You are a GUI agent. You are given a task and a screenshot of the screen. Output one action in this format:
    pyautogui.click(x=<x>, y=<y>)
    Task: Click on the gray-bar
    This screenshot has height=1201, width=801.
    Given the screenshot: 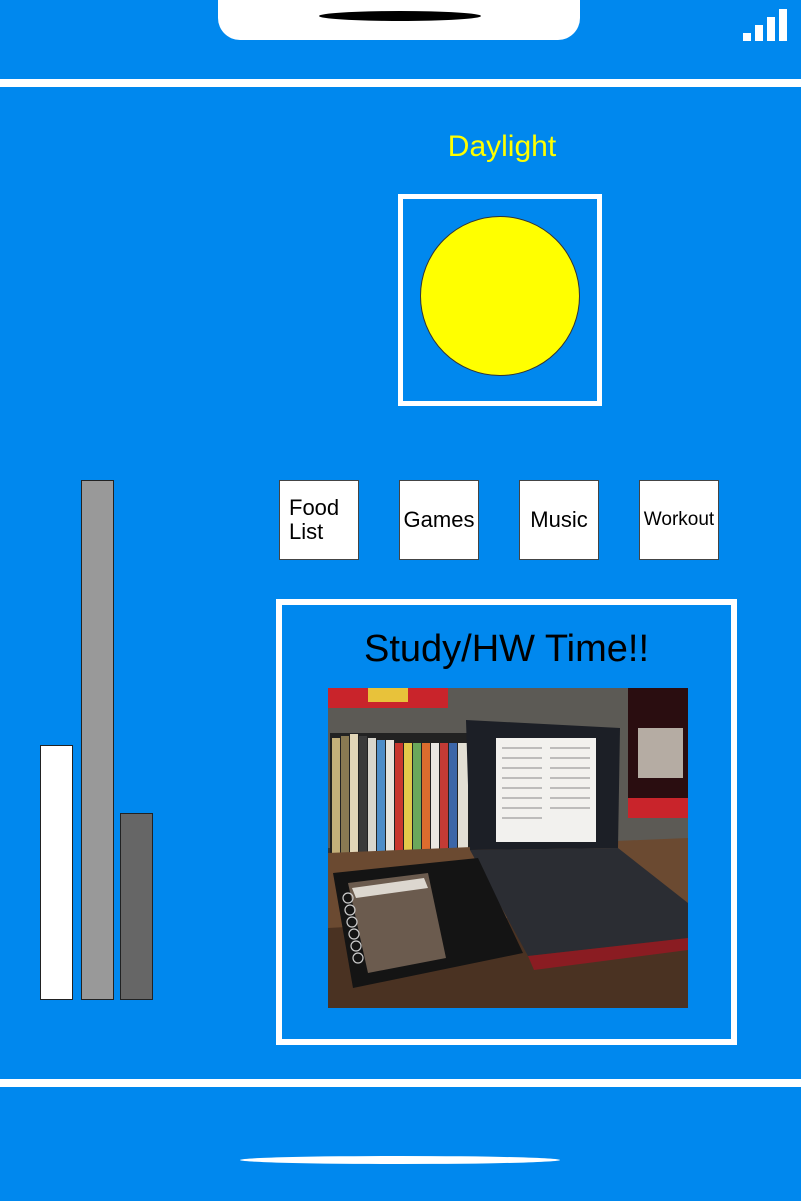 What is the action you would take?
    pyautogui.click(x=97, y=740)
    